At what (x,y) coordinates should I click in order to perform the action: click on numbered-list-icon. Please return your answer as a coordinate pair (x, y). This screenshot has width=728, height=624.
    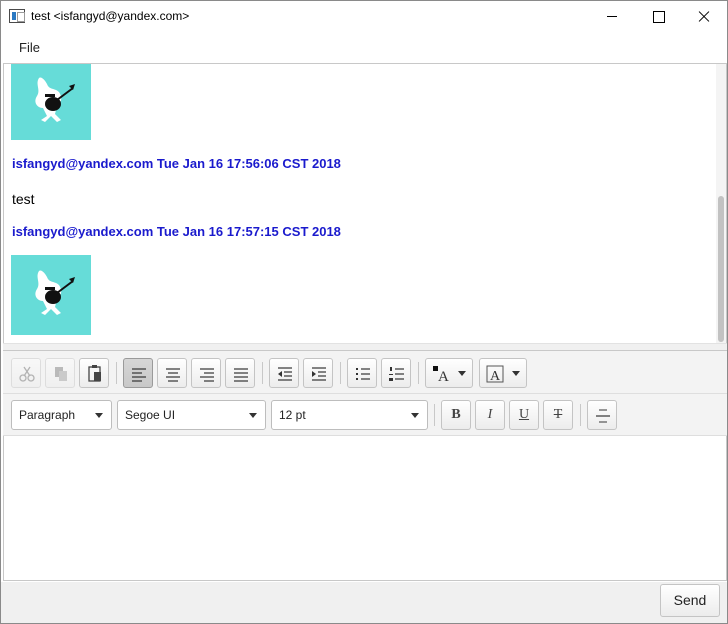
    Looking at the image, I should click on (396, 374).